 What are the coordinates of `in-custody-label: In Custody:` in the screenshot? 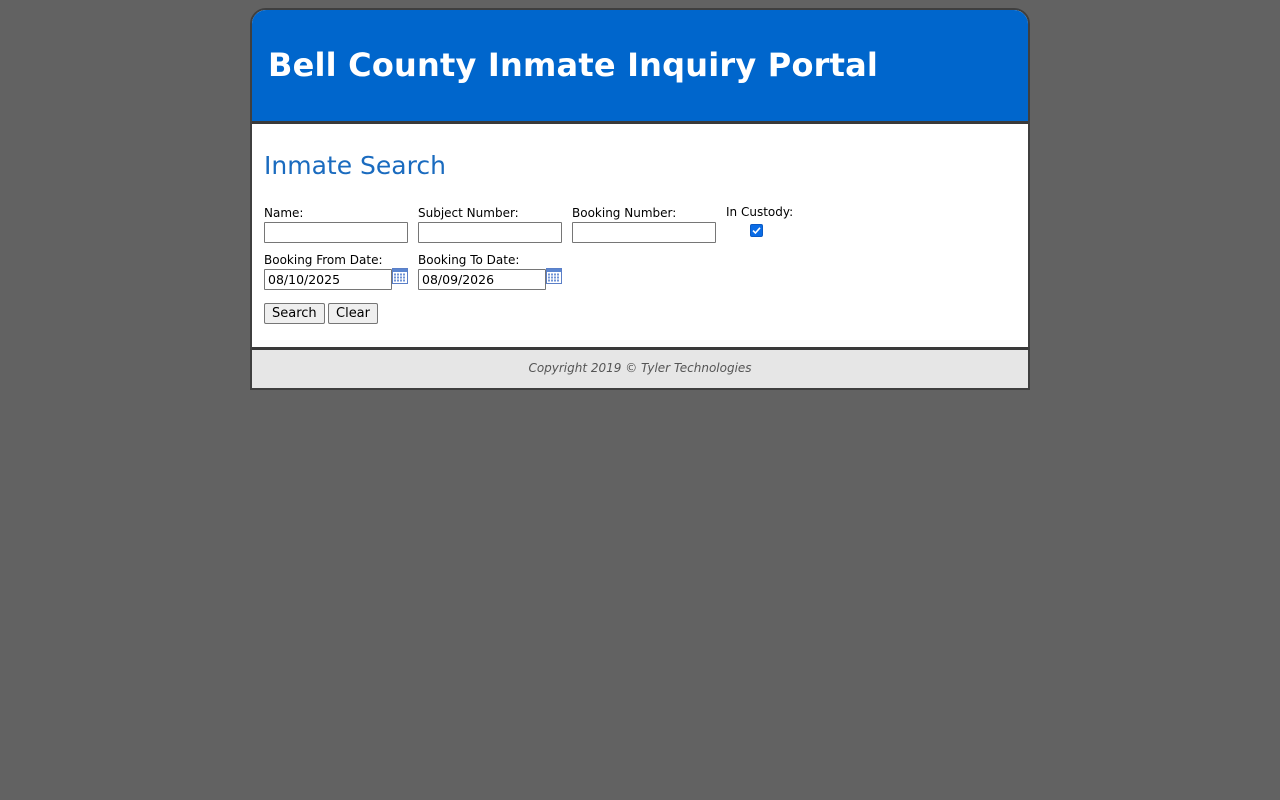 It's located at (760, 212).